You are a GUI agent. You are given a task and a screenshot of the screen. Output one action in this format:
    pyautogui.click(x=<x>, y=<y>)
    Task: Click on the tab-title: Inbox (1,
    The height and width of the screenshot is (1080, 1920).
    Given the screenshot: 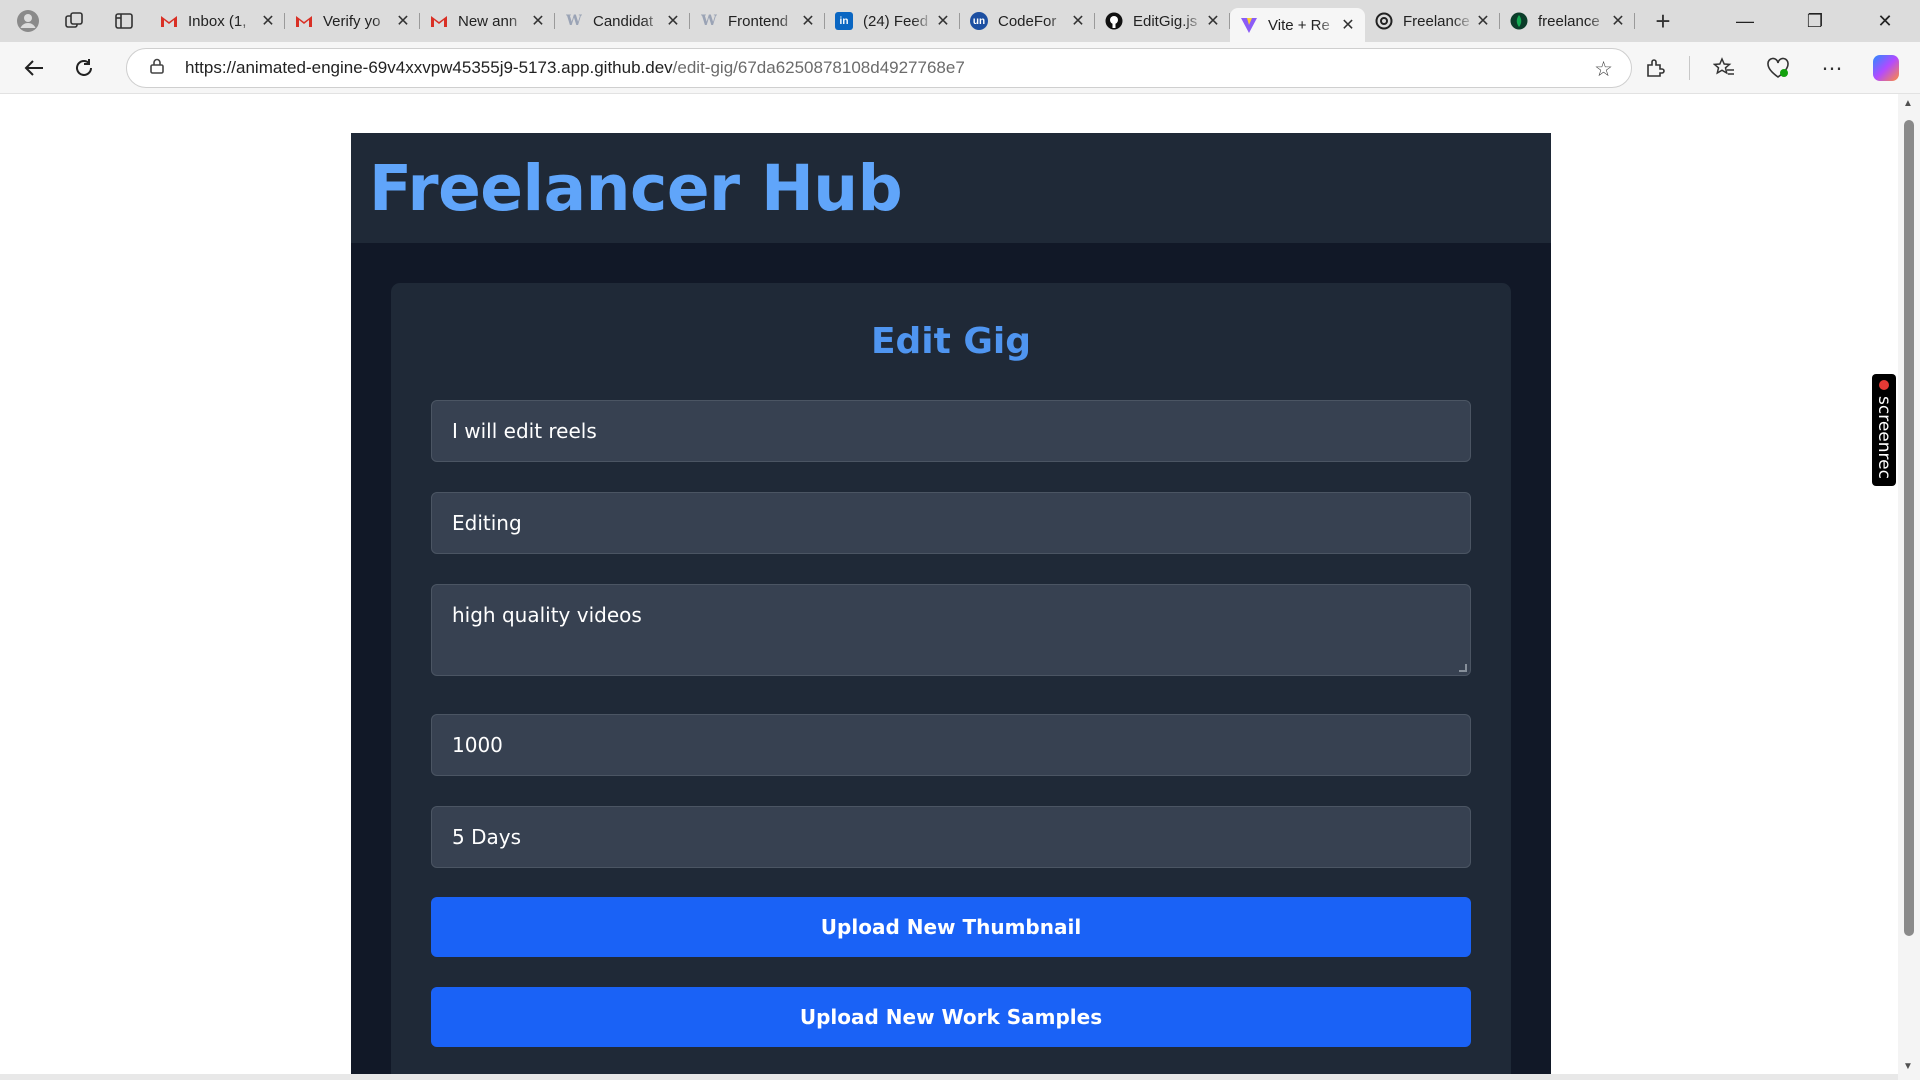 What is the action you would take?
    pyautogui.click(x=217, y=21)
    